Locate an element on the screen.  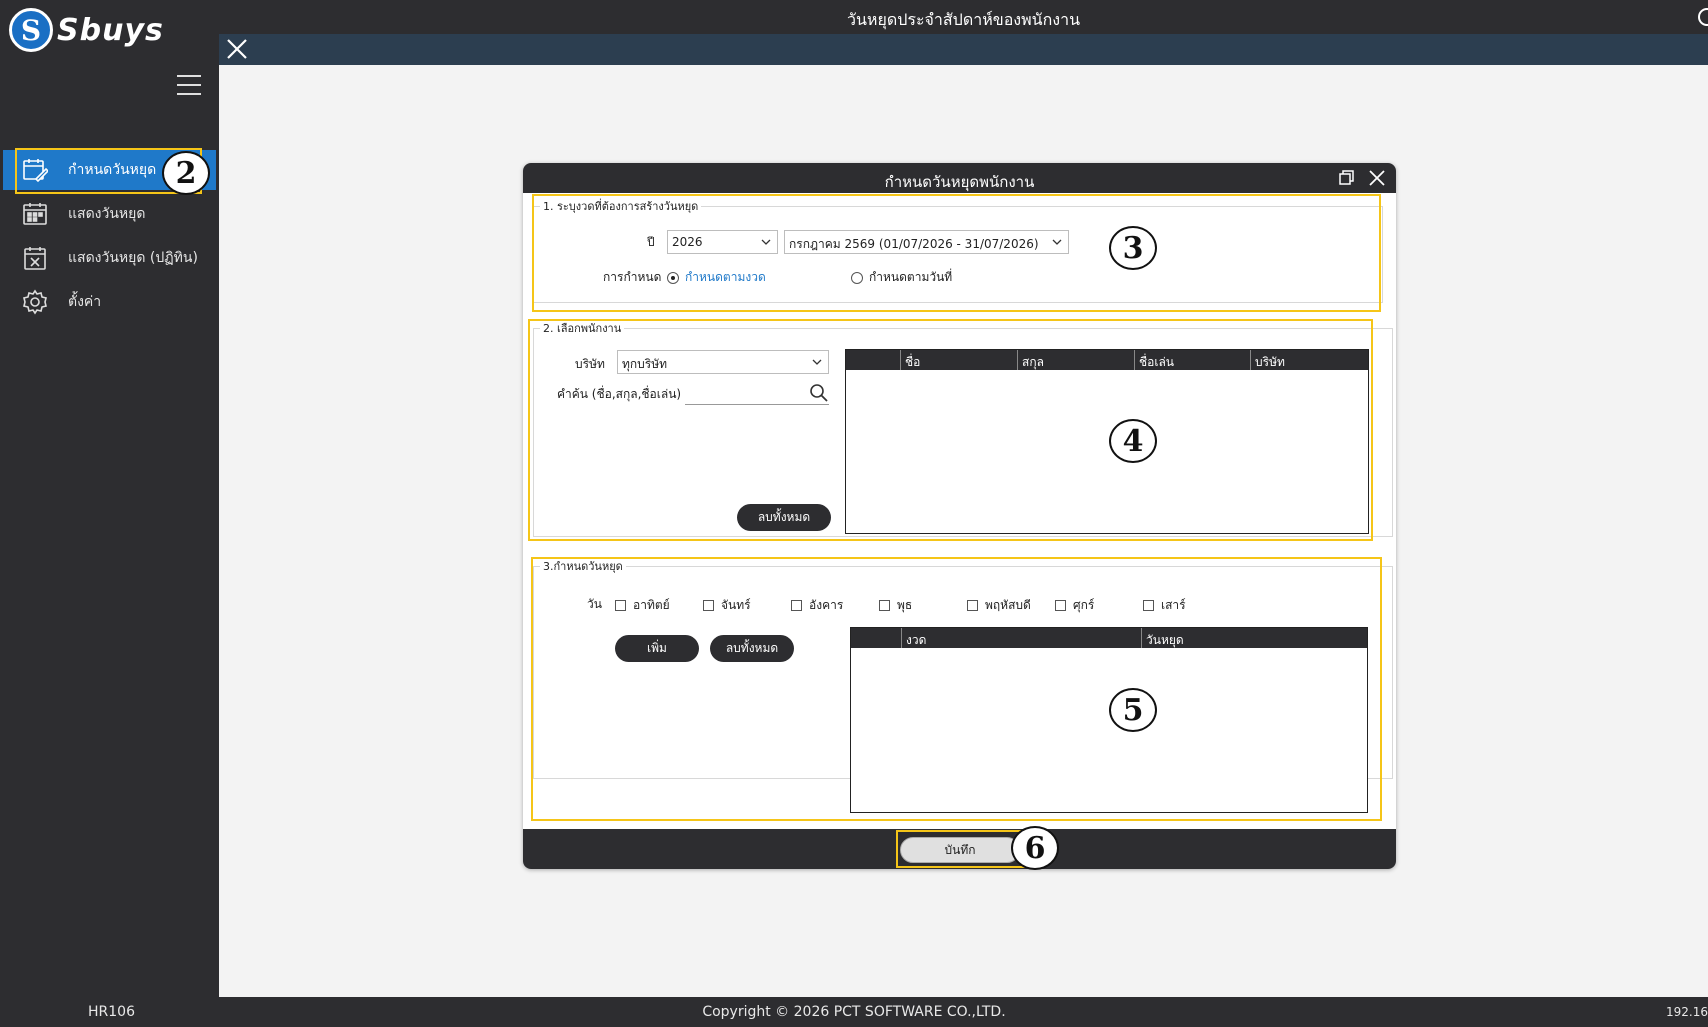
copyright-text: Copyright © 2026 PCT SOFTWARE CO.,LTD. is located at coordinates (854, 1012).